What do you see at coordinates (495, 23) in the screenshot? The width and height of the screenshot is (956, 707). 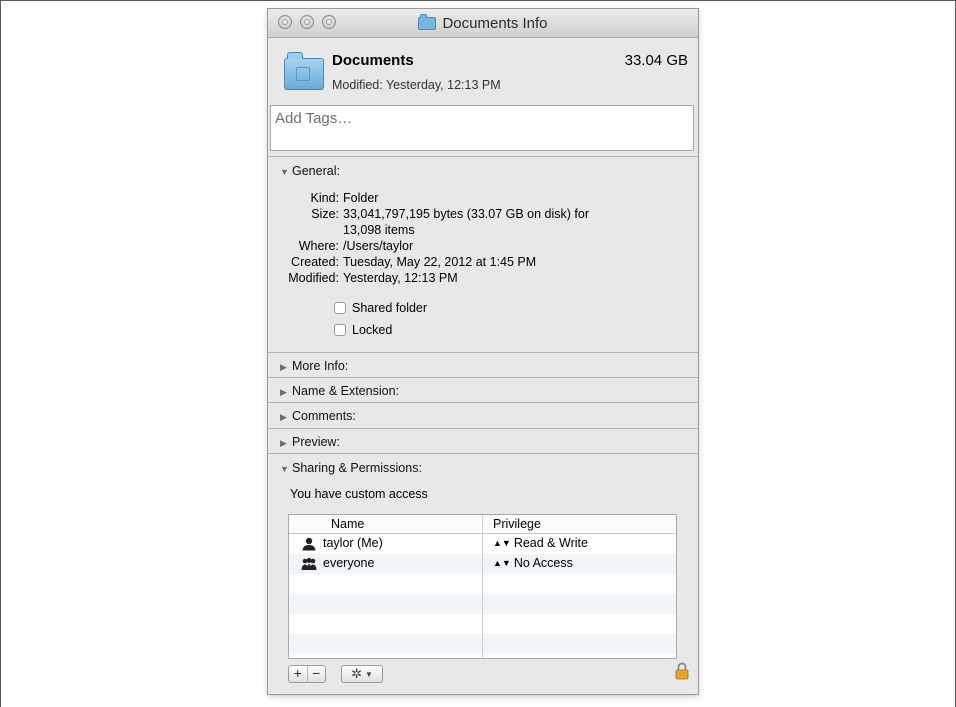 I see `window-title: Documents Info` at bounding box center [495, 23].